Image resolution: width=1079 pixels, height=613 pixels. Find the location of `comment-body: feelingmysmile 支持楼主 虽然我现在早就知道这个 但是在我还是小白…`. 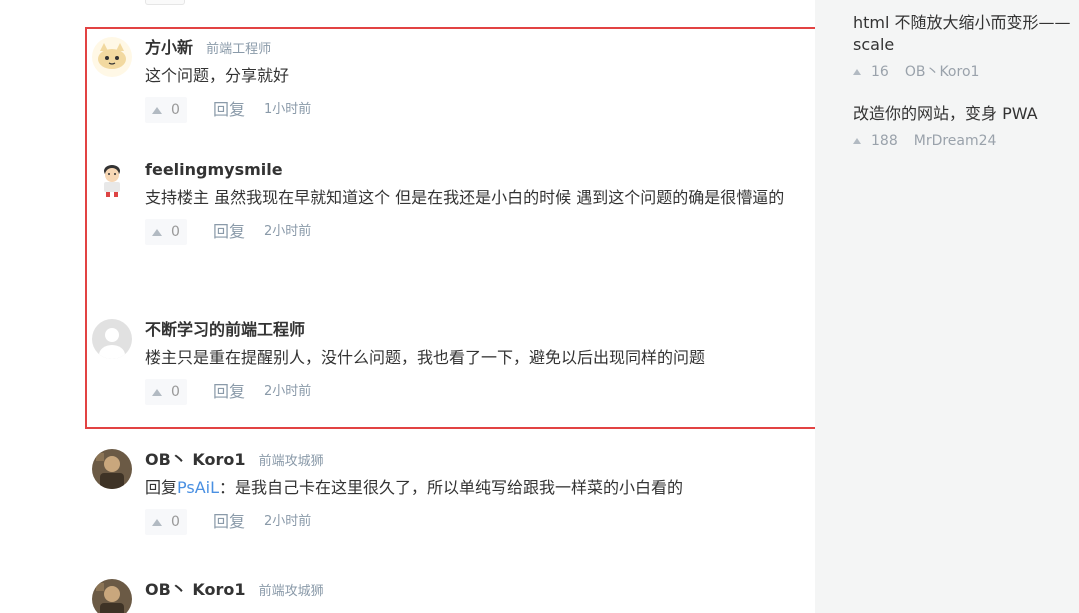

comment-body: feelingmysmile 支持楼主 虽然我现在早就知道这个 但是在我还是小白… is located at coordinates (465, 202).